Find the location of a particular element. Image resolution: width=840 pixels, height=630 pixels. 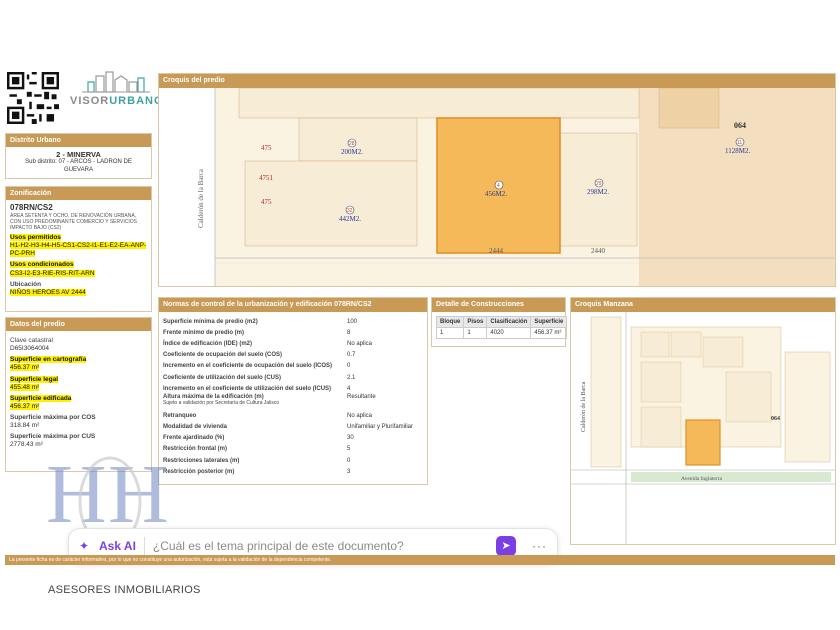

norma-key: Frente ajardinado (%) is located at coordinates (194, 438).